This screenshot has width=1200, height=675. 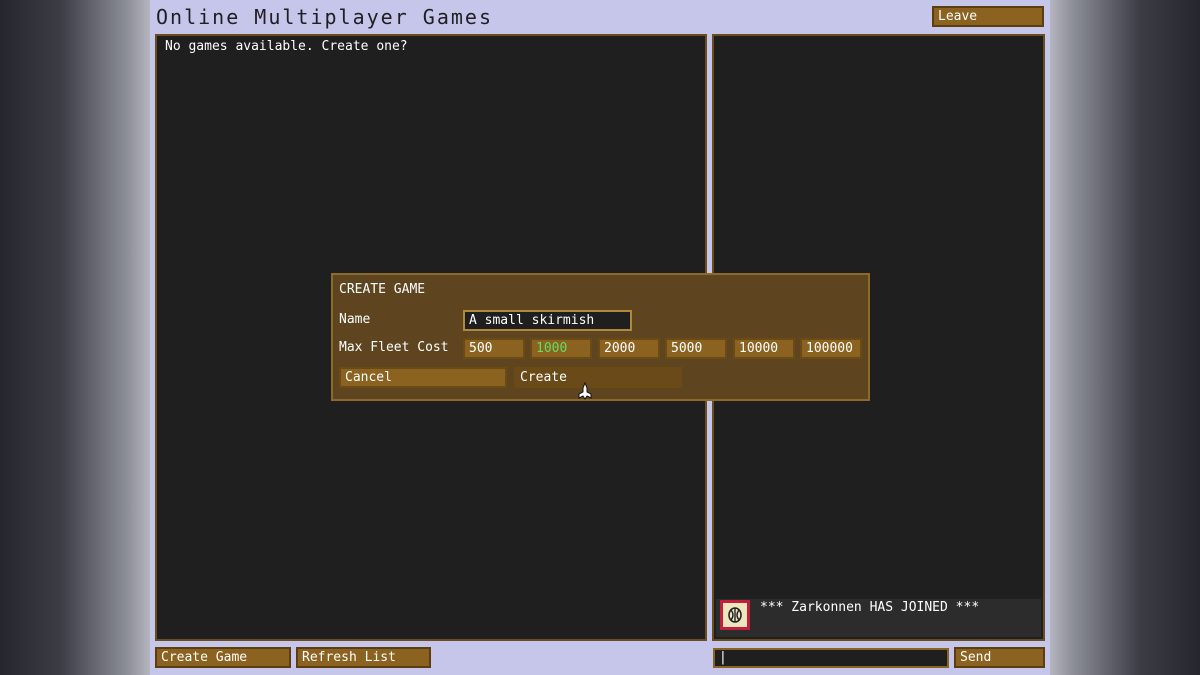 I want to click on page-title: Online Multiplayer Games, so click(x=324, y=17).